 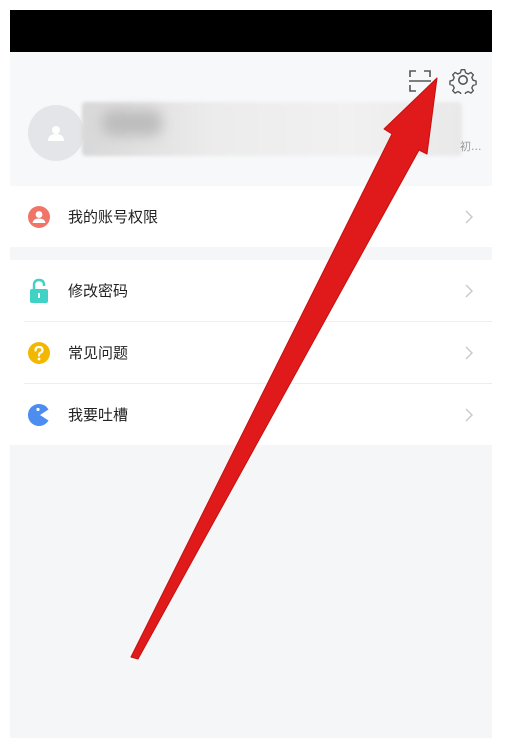 What do you see at coordinates (98, 291) in the screenshot?
I see `menu-item-label: 修改密码` at bounding box center [98, 291].